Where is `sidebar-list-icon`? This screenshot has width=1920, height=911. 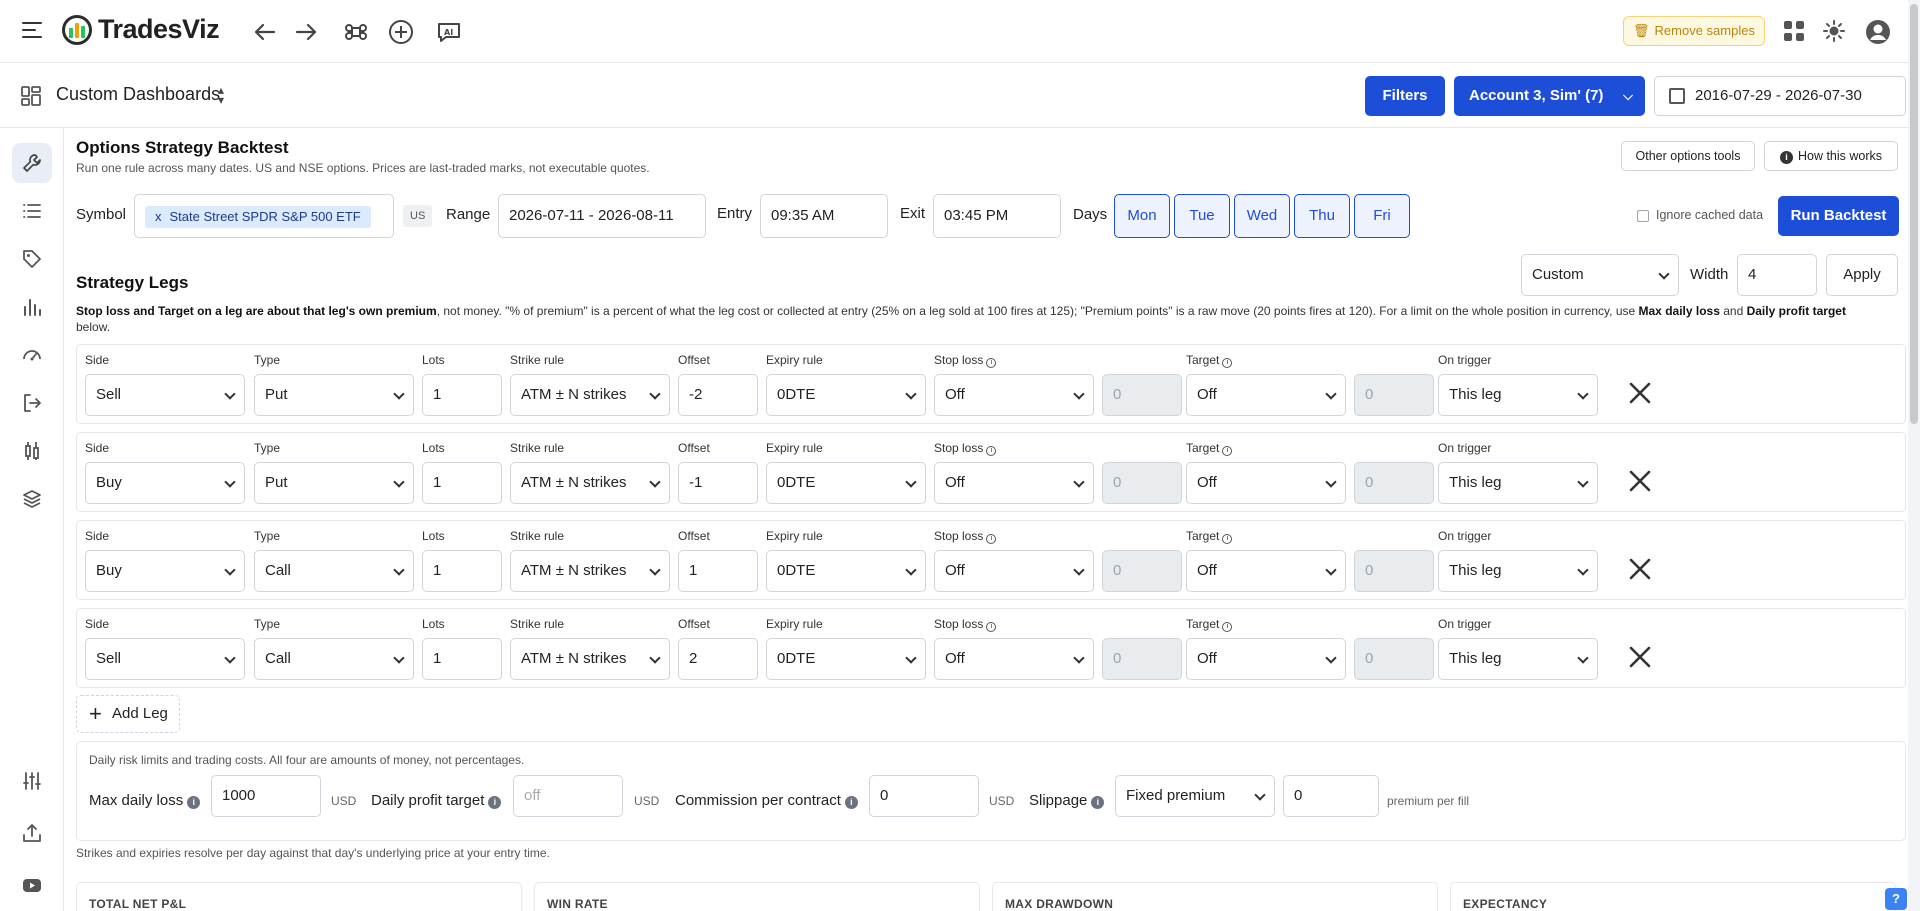
sidebar-list-icon is located at coordinates (32, 211).